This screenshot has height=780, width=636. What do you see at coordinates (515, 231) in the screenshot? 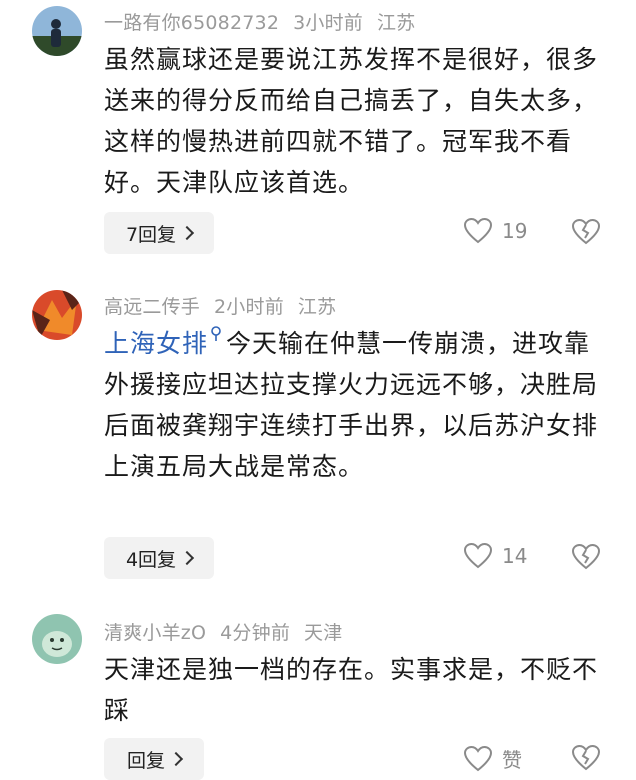
I see `like-count: 19` at bounding box center [515, 231].